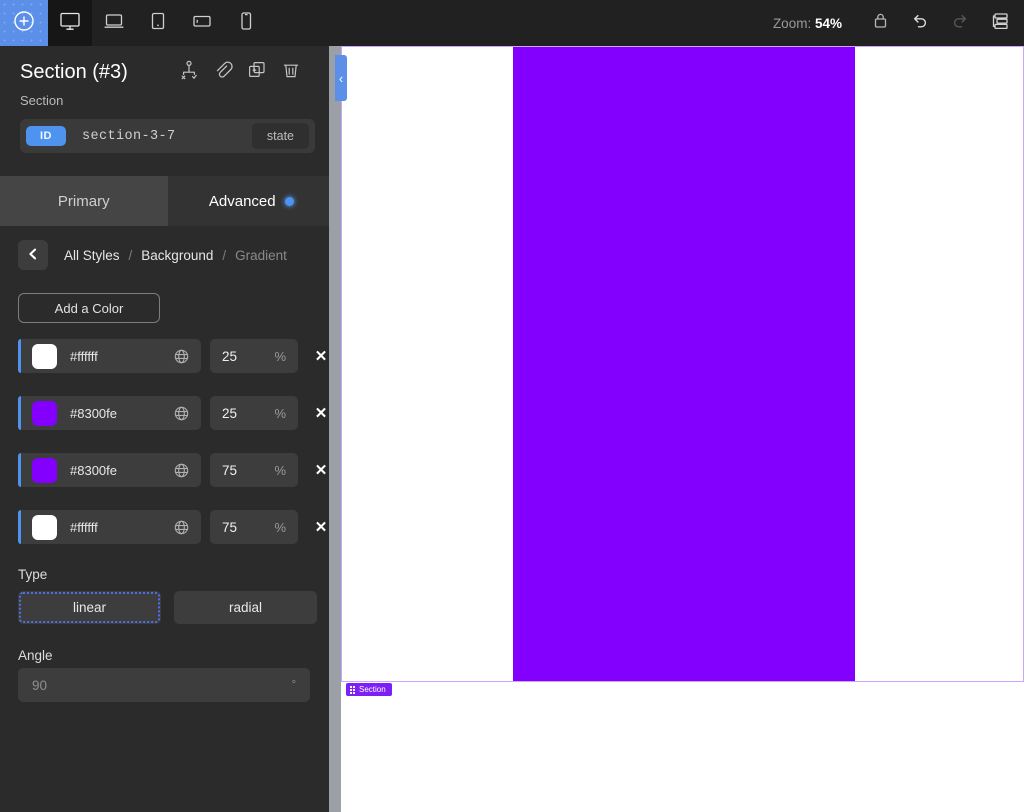  Describe the element at coordinates (74, 72) in the screenshot. I see `page-title: Section (#3)` at that location.